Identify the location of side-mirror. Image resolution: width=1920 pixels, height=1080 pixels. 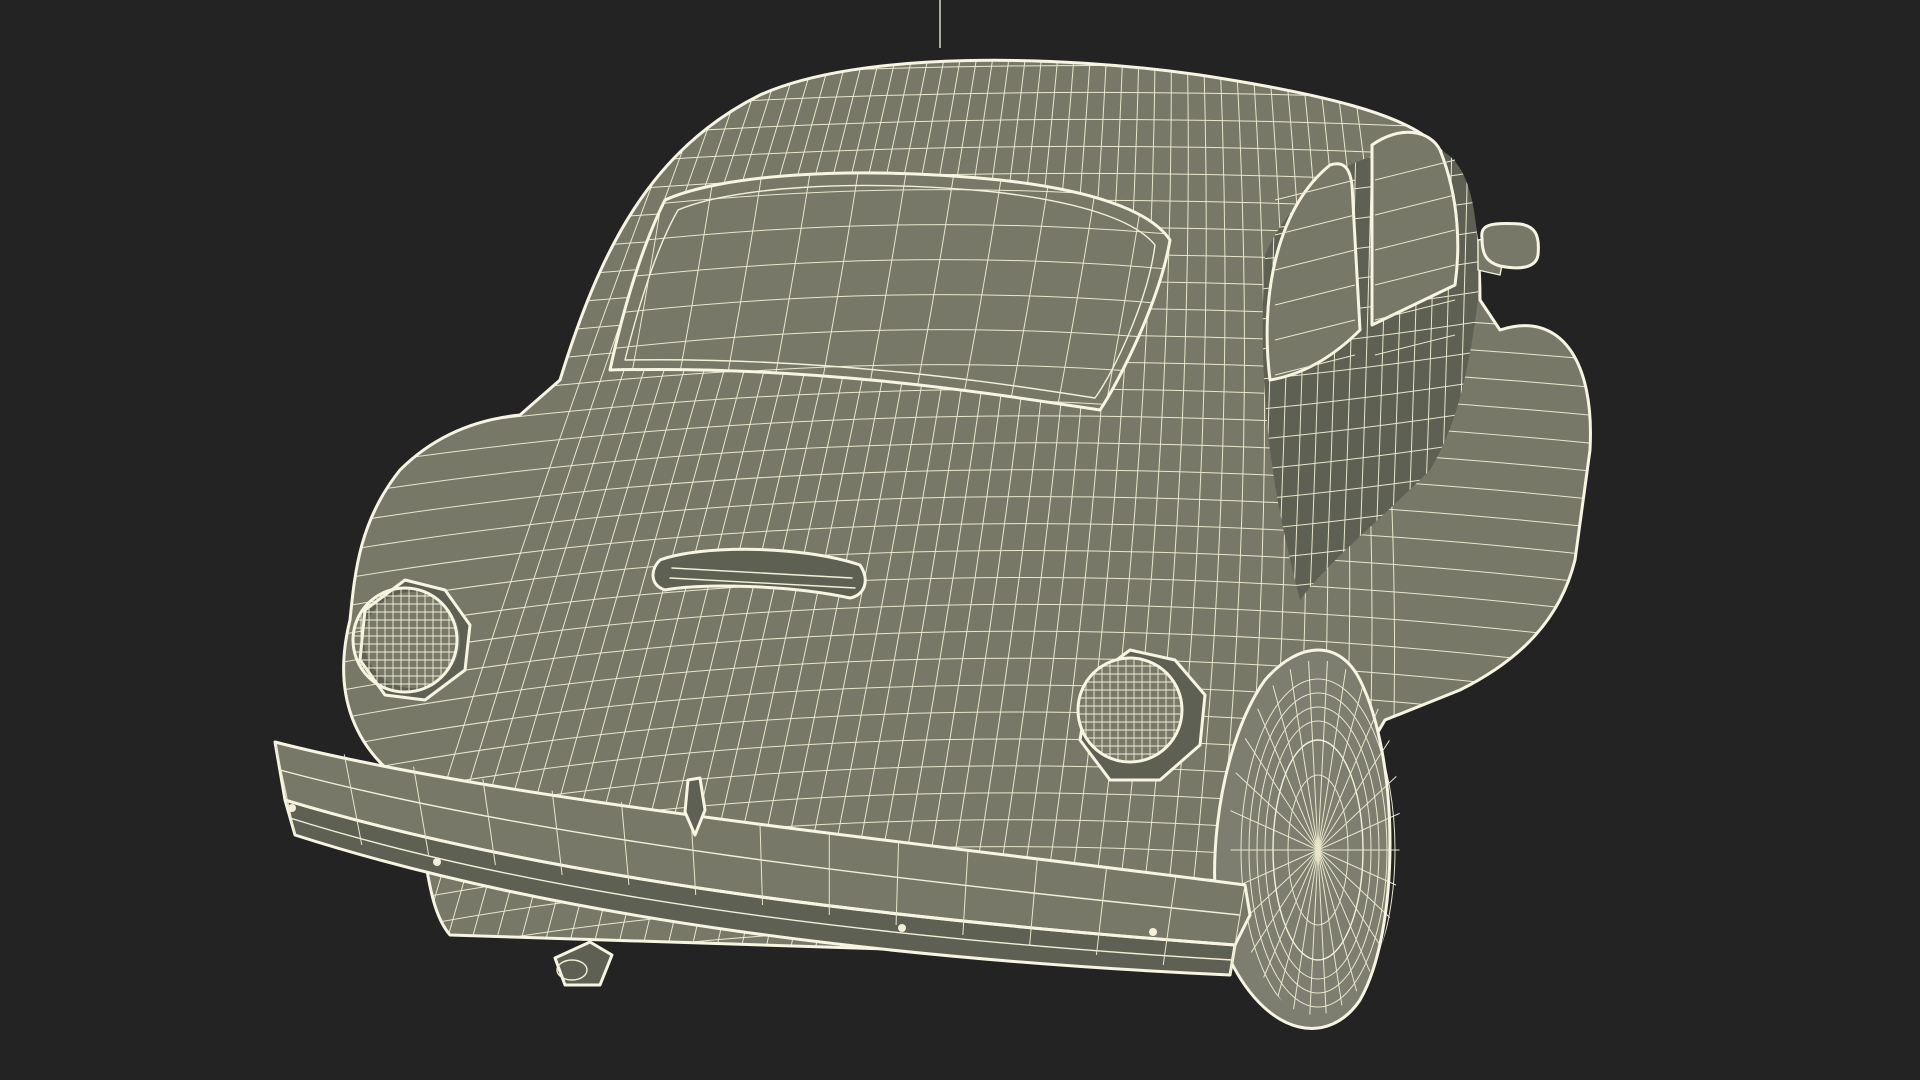
(1508, 248).